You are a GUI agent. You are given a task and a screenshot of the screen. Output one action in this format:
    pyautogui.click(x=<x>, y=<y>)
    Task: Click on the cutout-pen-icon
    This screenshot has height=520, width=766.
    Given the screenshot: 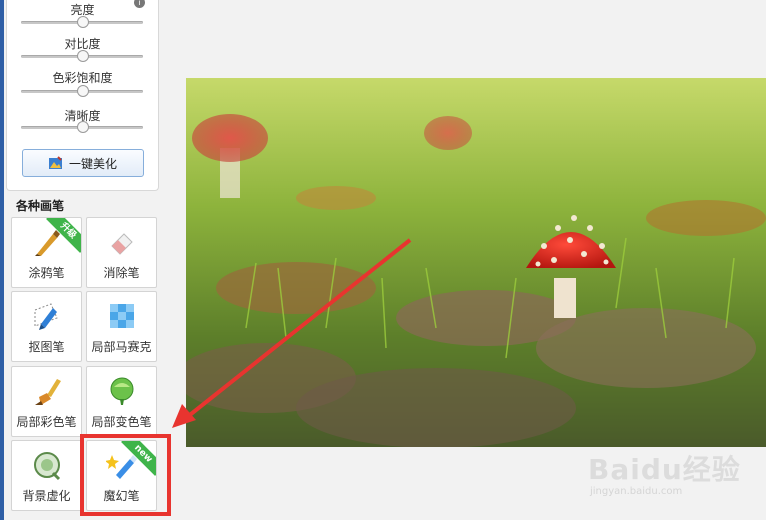 What is the action you would take?
    pyautogui.click(x=46, y=316)
    